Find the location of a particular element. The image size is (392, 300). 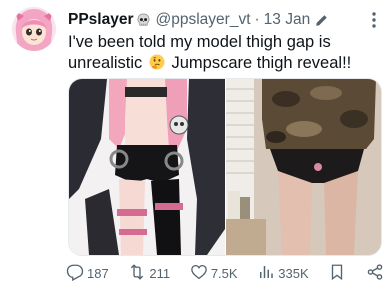

share-icon is located at coordinates (375, 273).